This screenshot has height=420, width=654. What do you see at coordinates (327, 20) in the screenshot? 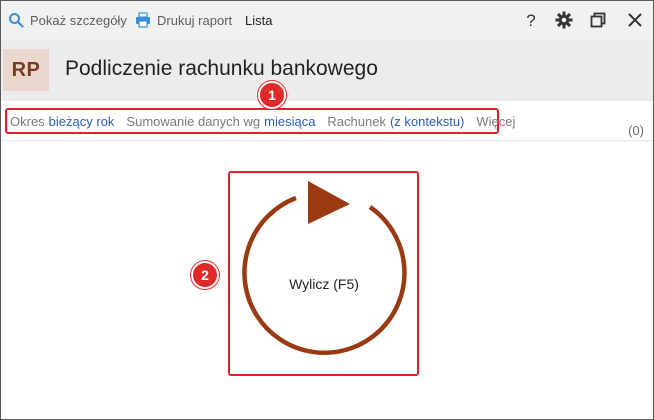
I see `toolbar: Pokaż szczegóły Drukuj raport Lista ?` at bounding box center [327, 20].